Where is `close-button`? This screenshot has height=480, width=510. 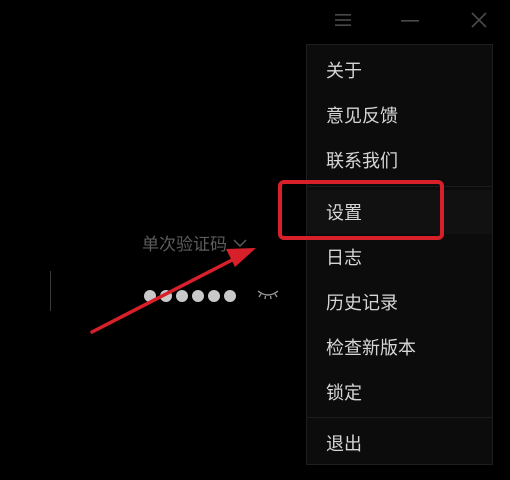 close-button is located at coordinates (479, 20).